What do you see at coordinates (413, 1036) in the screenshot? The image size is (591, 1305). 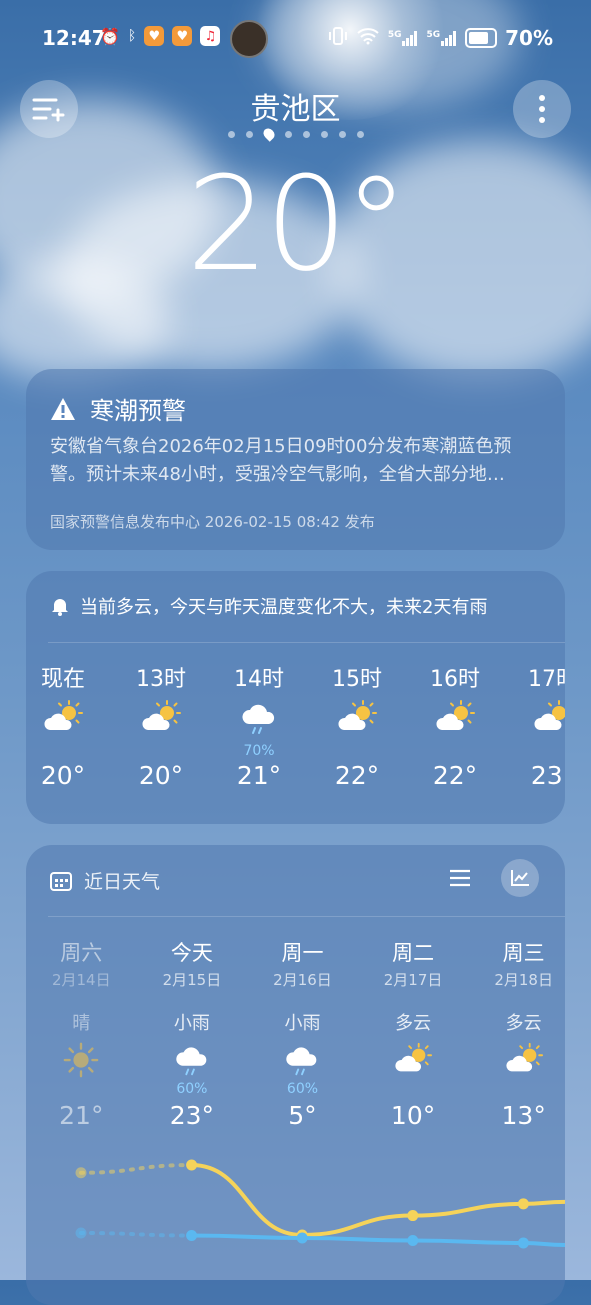 I see `day-item: 周二 2月17日 多云 10°` at bounding box center [413, 1036].